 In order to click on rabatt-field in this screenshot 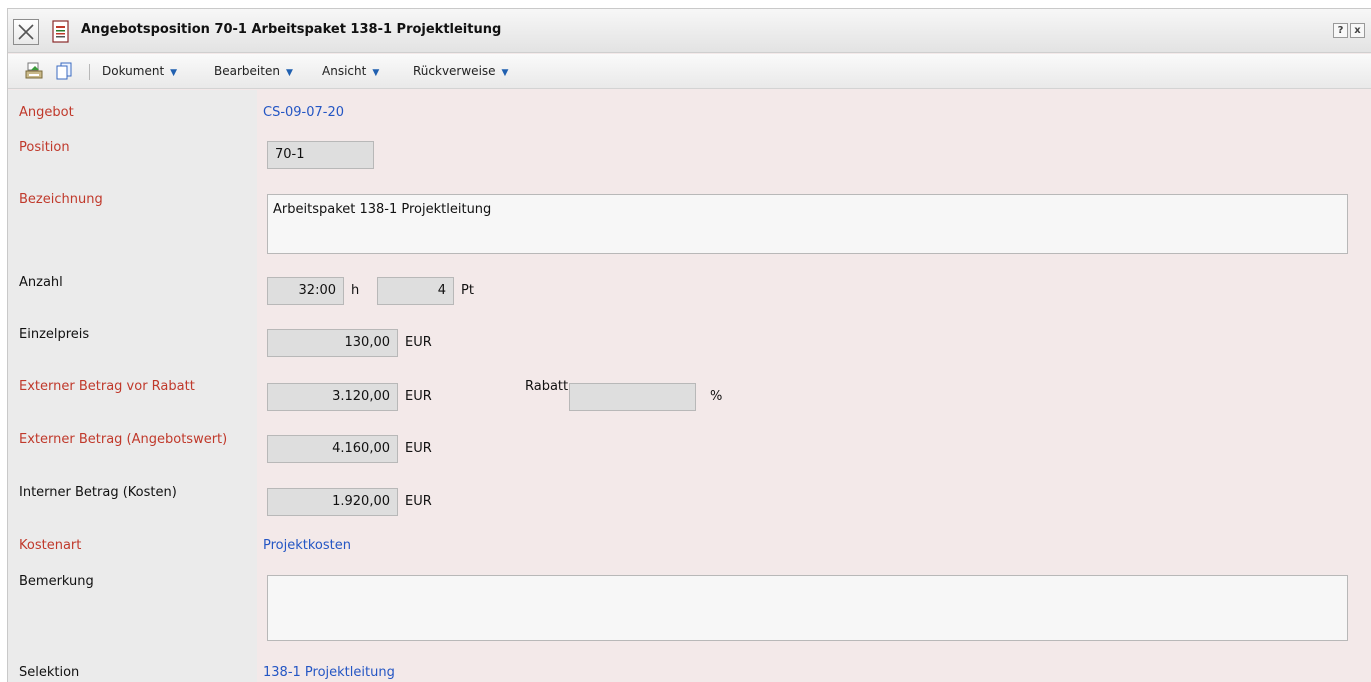, I will do `click(632, 397)`.